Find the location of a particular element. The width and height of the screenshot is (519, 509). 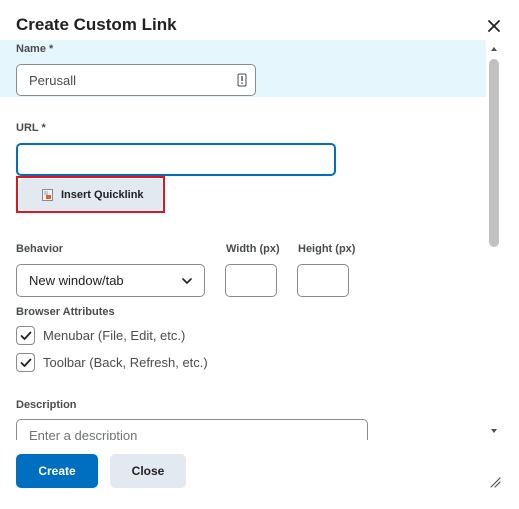

insert-quicklink-label: Insert Quicklink is located at coordinates (102, 194).